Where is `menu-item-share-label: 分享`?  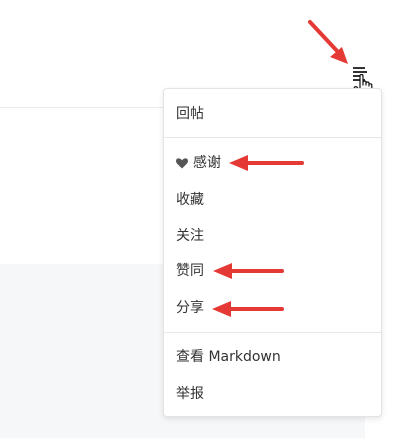
menu-item-share-label: 分享 is located at coordinates (190, 308).